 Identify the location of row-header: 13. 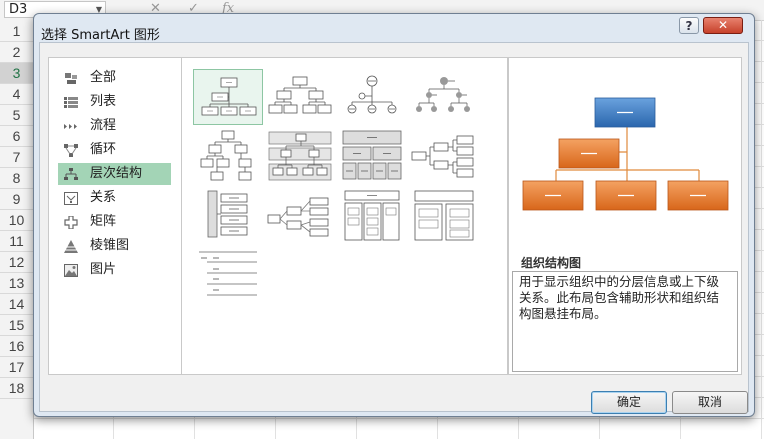
(16, 283).